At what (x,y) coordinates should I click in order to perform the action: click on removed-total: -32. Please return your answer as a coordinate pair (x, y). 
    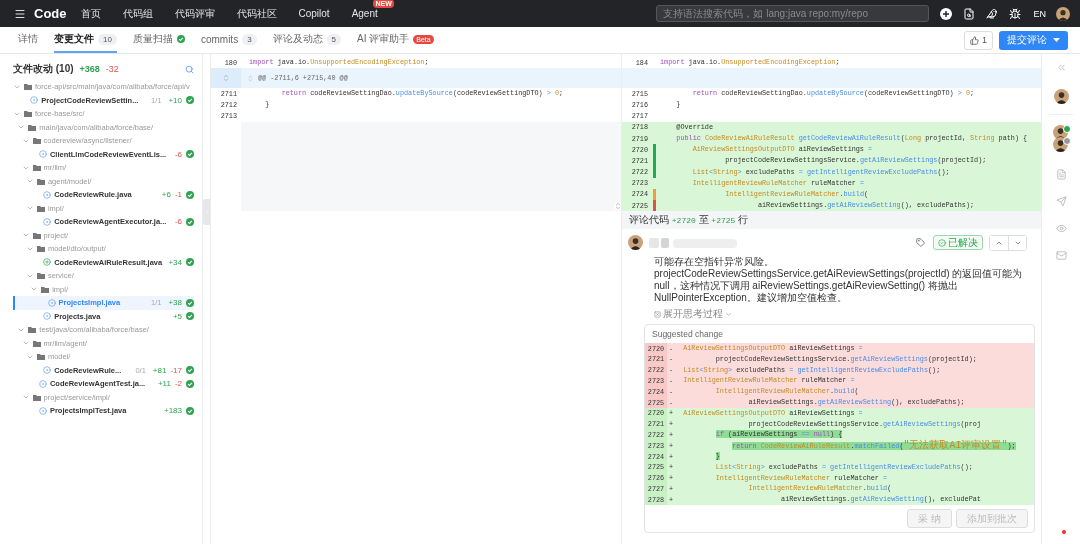
    Looking at the image, I should click on (112, 69).